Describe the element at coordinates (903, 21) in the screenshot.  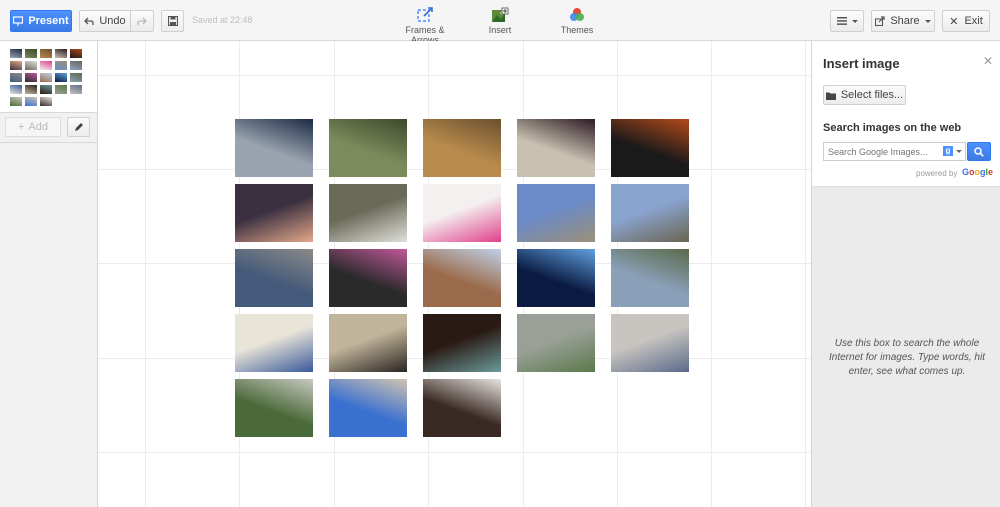
I see `share-button: Share` at that location.